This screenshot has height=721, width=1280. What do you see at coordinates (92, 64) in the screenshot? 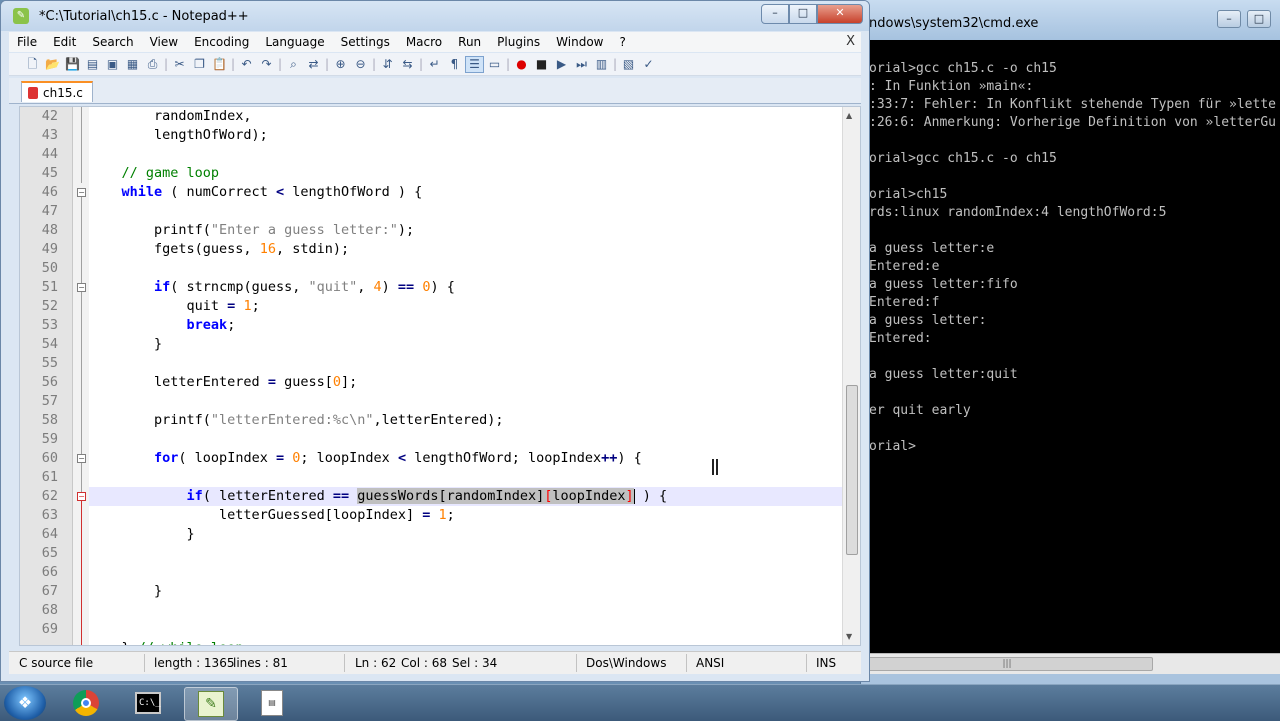
I see `save-all-icon: ▤` at bounding box center [92, 64].